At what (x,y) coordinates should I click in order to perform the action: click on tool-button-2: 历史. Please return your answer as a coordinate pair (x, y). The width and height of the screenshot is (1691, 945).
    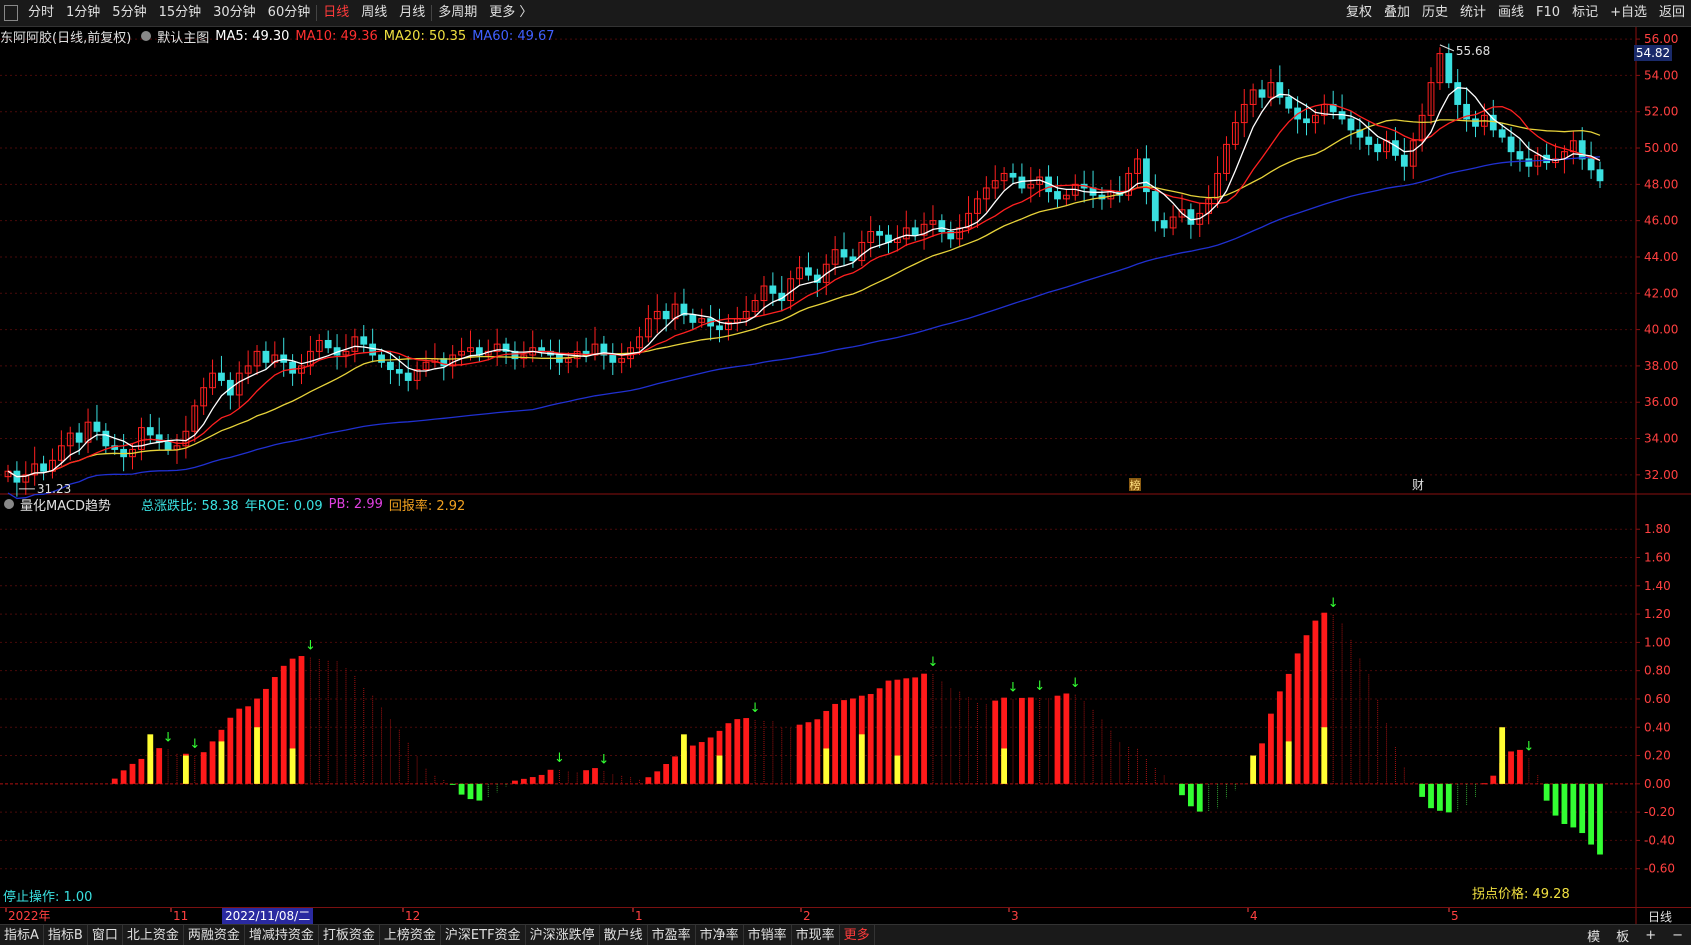
    Looking at the image, I should click on (1435, 13).